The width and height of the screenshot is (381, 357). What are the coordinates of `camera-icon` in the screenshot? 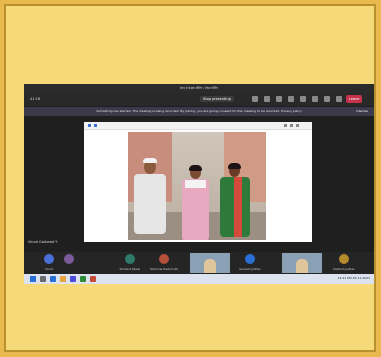 It's located at (315, 99).